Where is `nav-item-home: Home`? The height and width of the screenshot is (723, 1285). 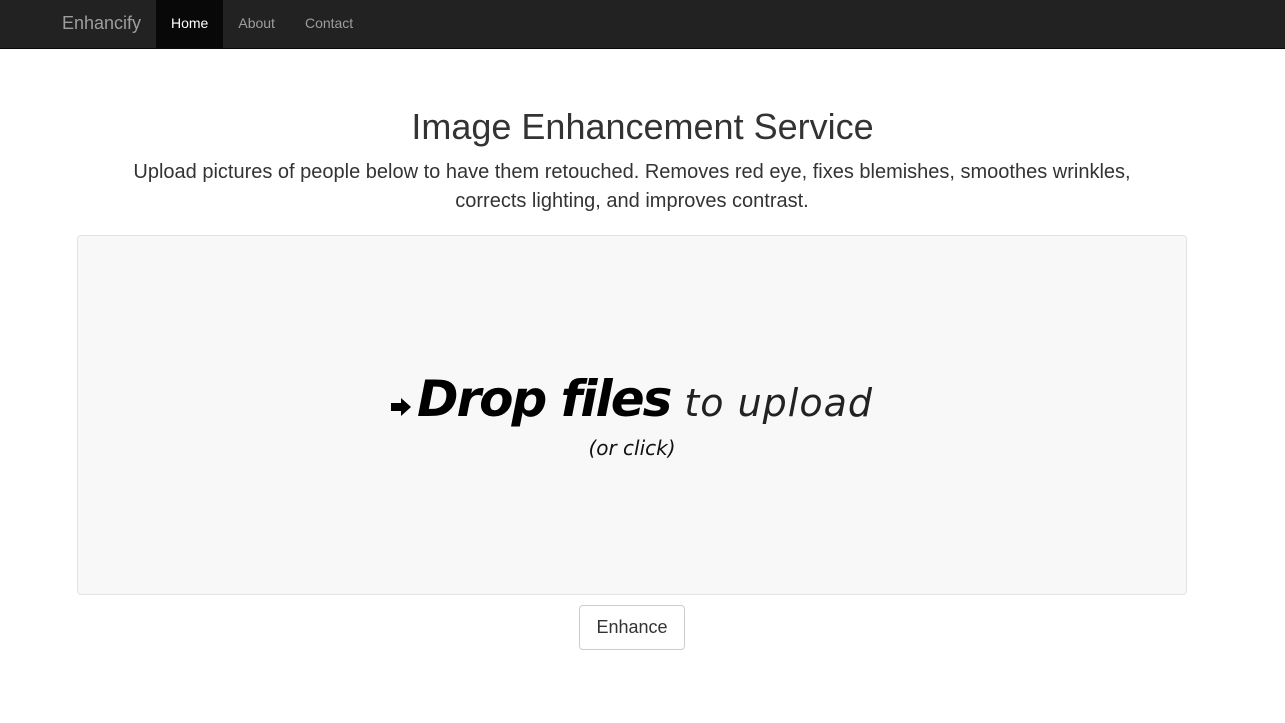 nav-item-home: Home is located at coordinates (190, 24).